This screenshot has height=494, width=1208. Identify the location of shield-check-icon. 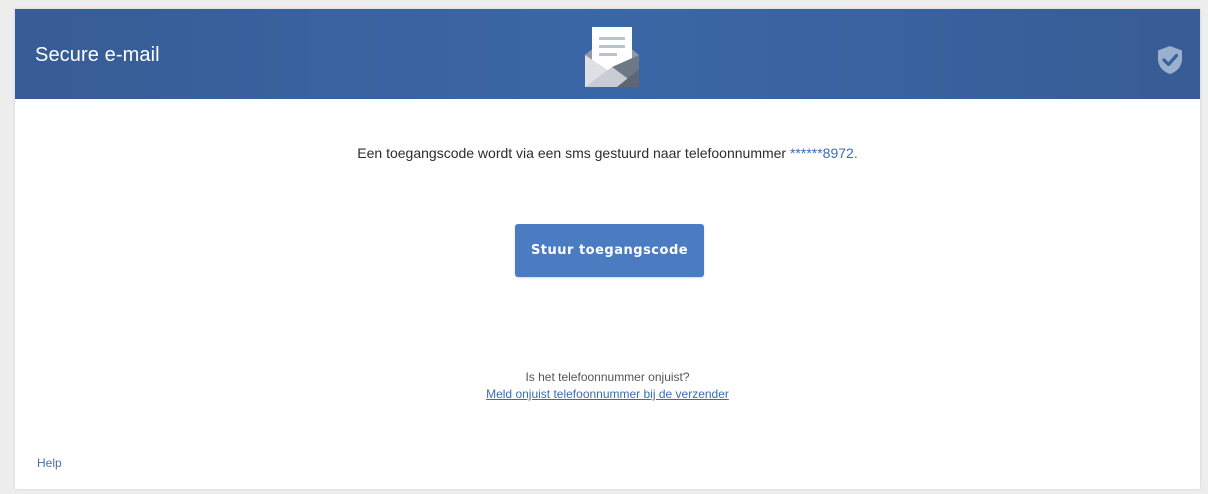
(1170, 60).